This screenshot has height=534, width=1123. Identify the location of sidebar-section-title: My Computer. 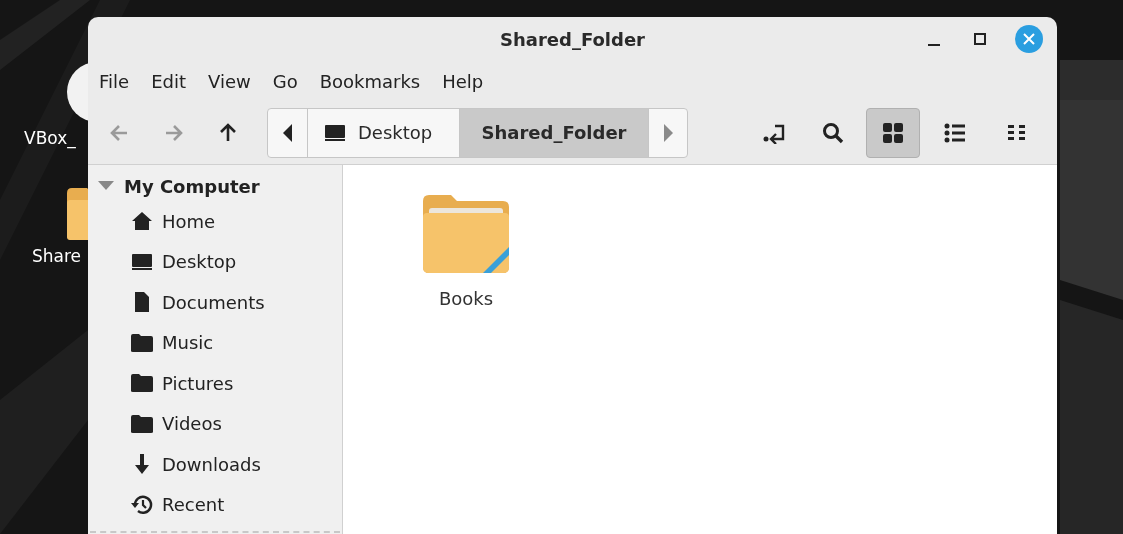
(192, 186).